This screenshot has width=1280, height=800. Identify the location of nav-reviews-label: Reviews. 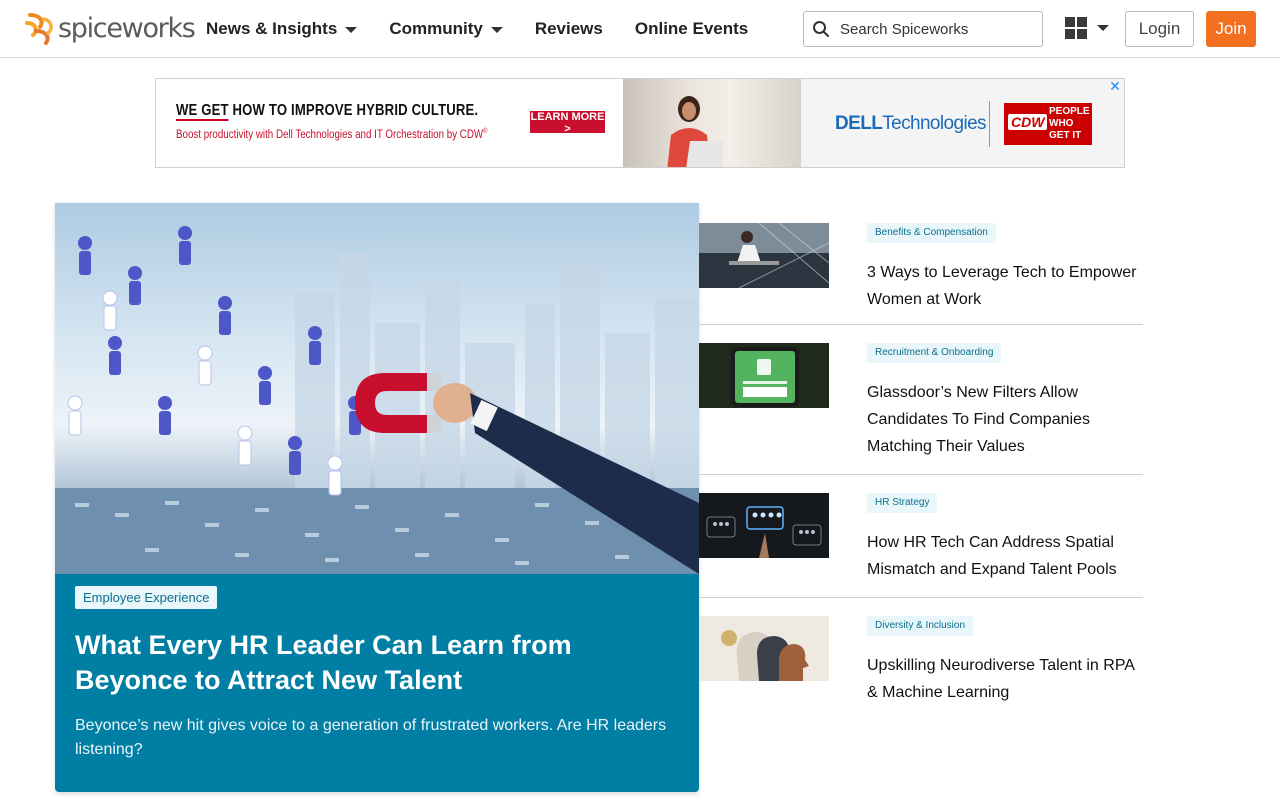
(568, 28).